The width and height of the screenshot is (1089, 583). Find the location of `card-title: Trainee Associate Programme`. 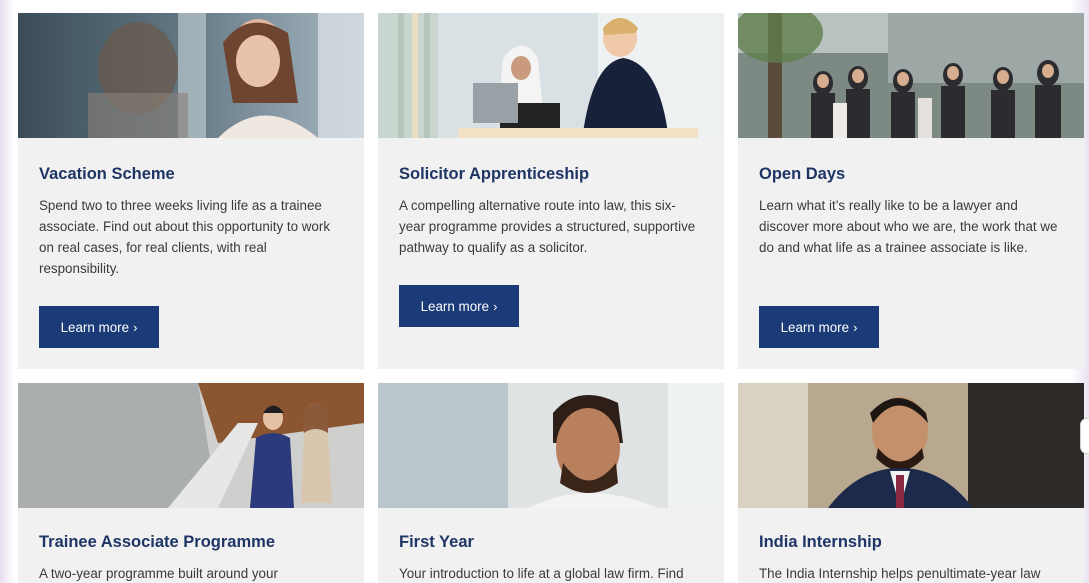

card-title: Trainee Associate Programme is located at coordinates (157, 542).